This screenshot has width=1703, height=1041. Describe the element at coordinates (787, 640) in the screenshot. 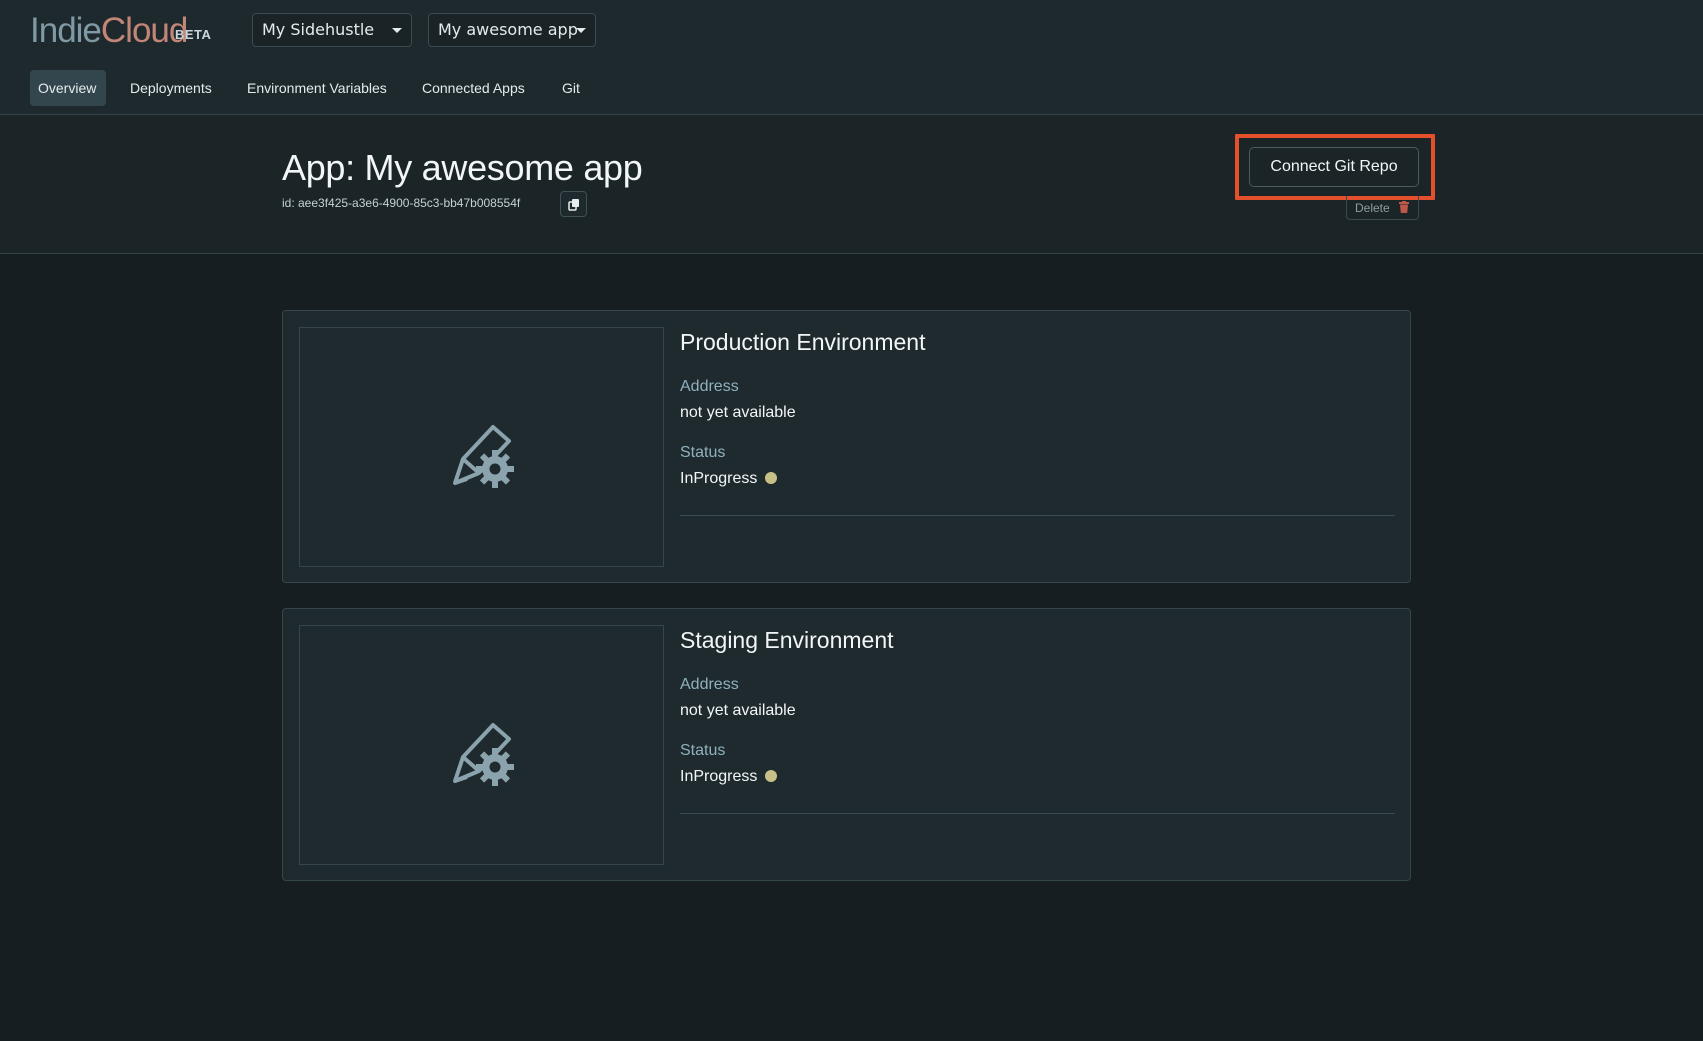

I see `environment-title: Staging Environment` at that location.